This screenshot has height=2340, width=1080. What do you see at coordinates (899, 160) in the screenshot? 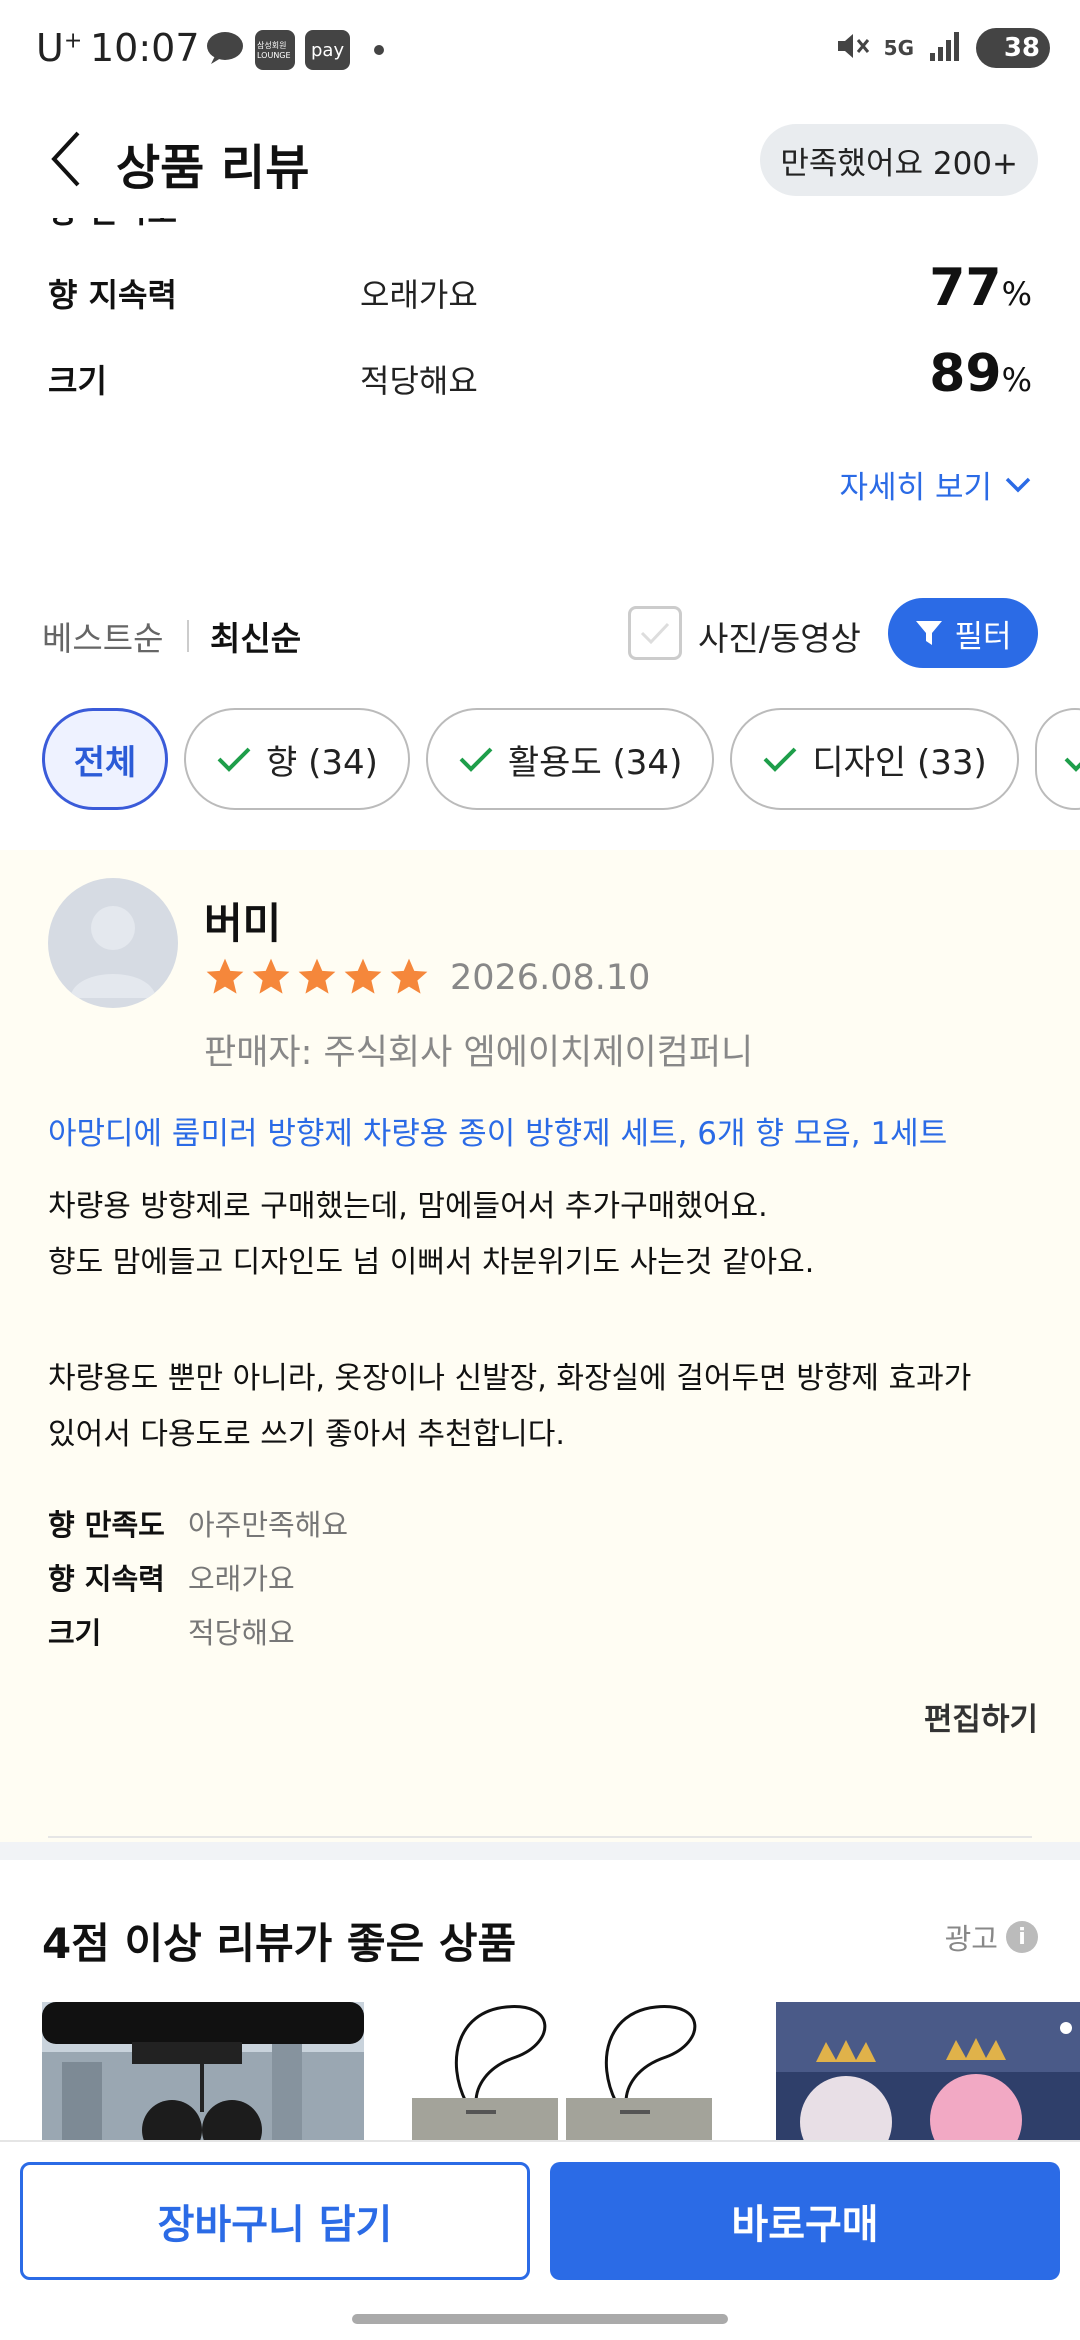
I see `satisfied-count-pill: 만족했어요 200+` at bounding box center [899, 160].